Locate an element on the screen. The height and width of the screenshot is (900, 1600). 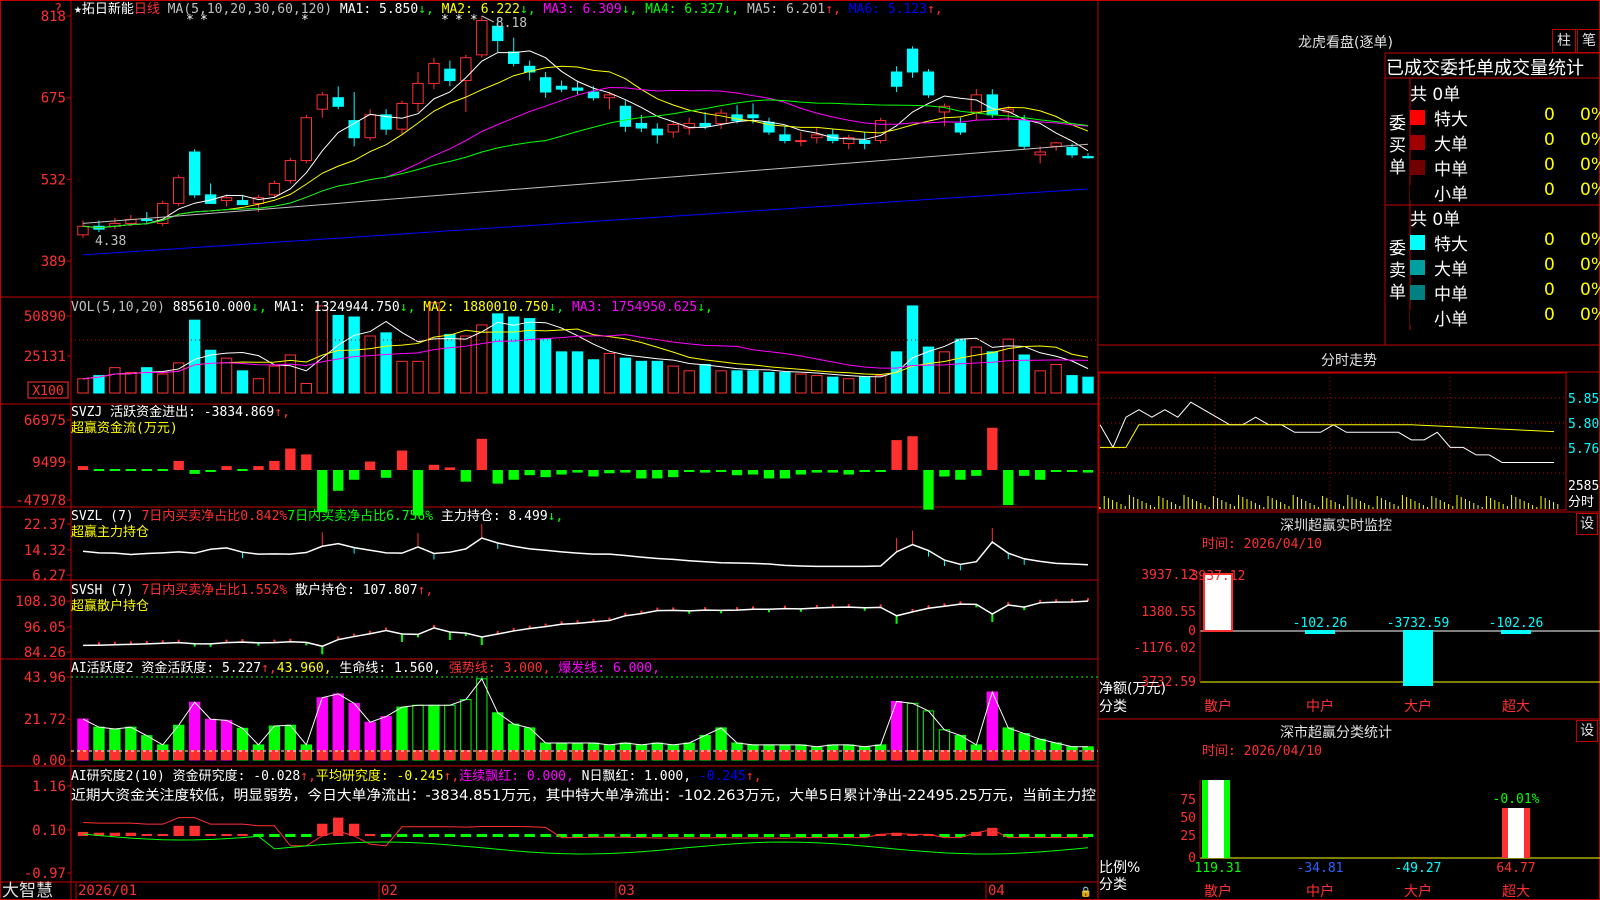
lhb-header: 已成交委托单成交量统计 is located at coordinates (1485, 68).